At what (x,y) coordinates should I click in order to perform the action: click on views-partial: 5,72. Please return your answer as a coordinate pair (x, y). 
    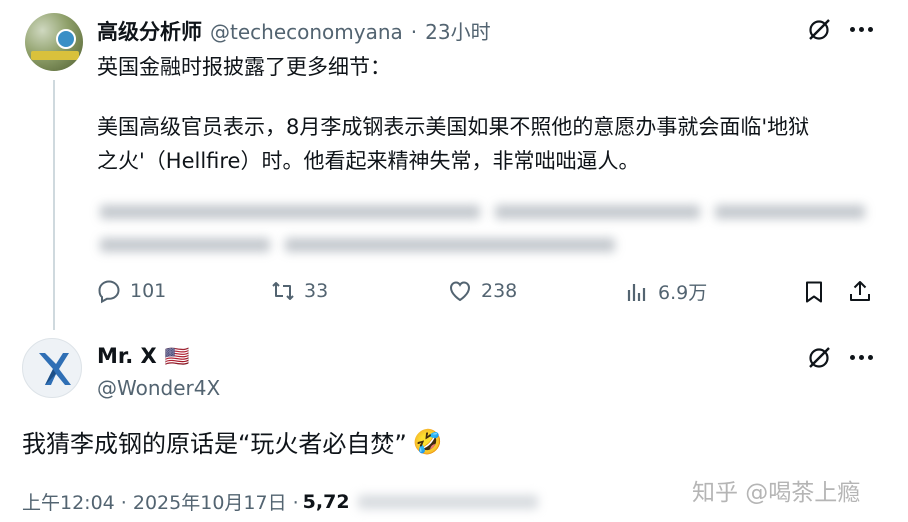
    Looking at the image, I should click on (326, 501).